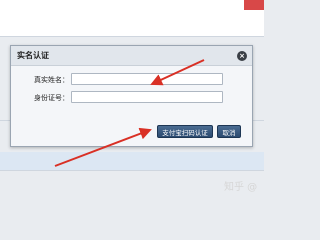 The width and height of the screenshot is (320, 240). What do you see at coordinates (51, 80) in the screenshot?
I see `real-name-label: 真实姓名：` at bounding box center [51, 80].